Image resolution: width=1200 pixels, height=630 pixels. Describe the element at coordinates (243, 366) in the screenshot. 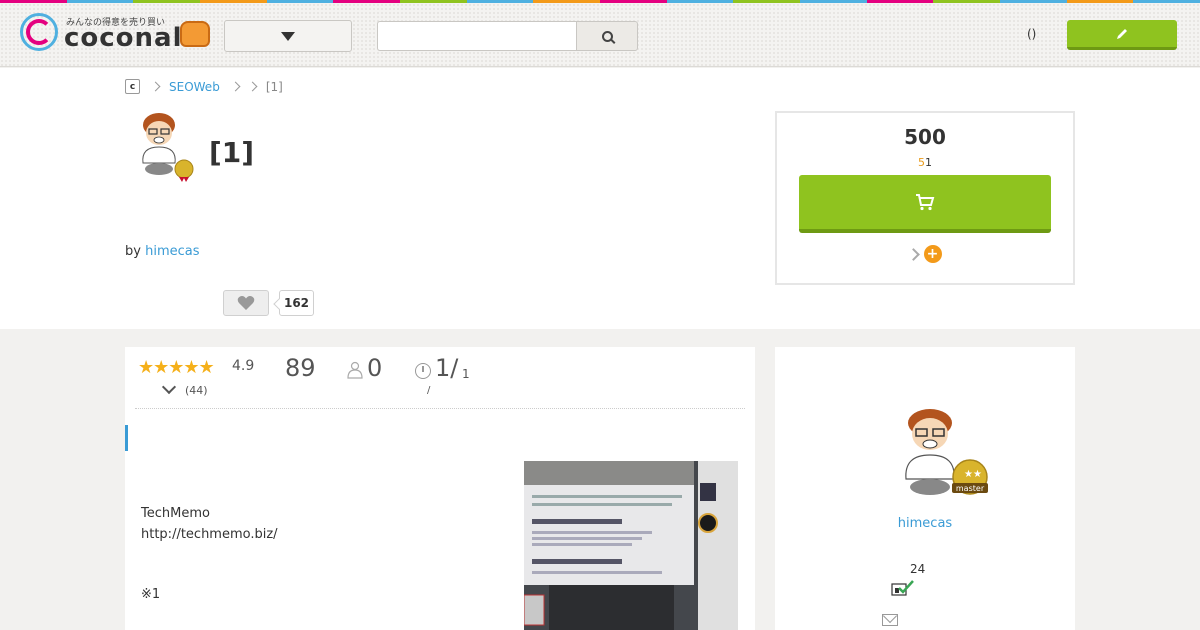

I see `rating-value: 4.9` at that location.